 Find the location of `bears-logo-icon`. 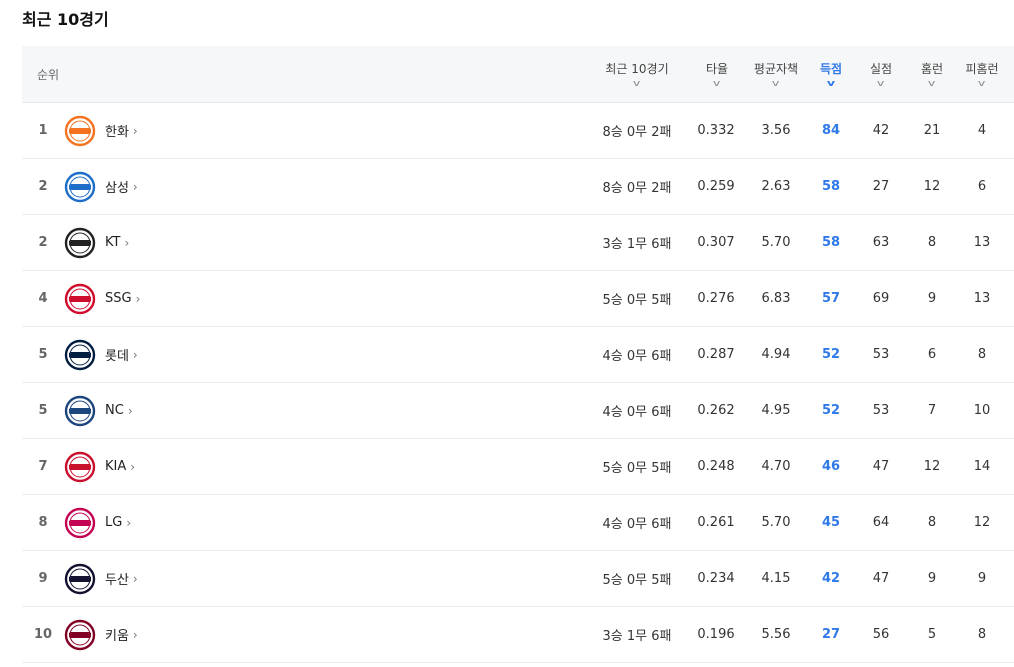

bears-logo-icon is located at coordinates (80, 579).